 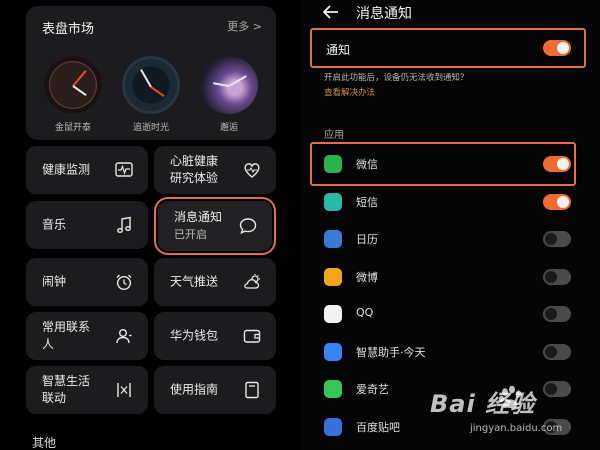 What do you see at coordinates (54, 398) in the screenshot?
I see `tile-label-line: 联动` at bounding box center [54, 398].